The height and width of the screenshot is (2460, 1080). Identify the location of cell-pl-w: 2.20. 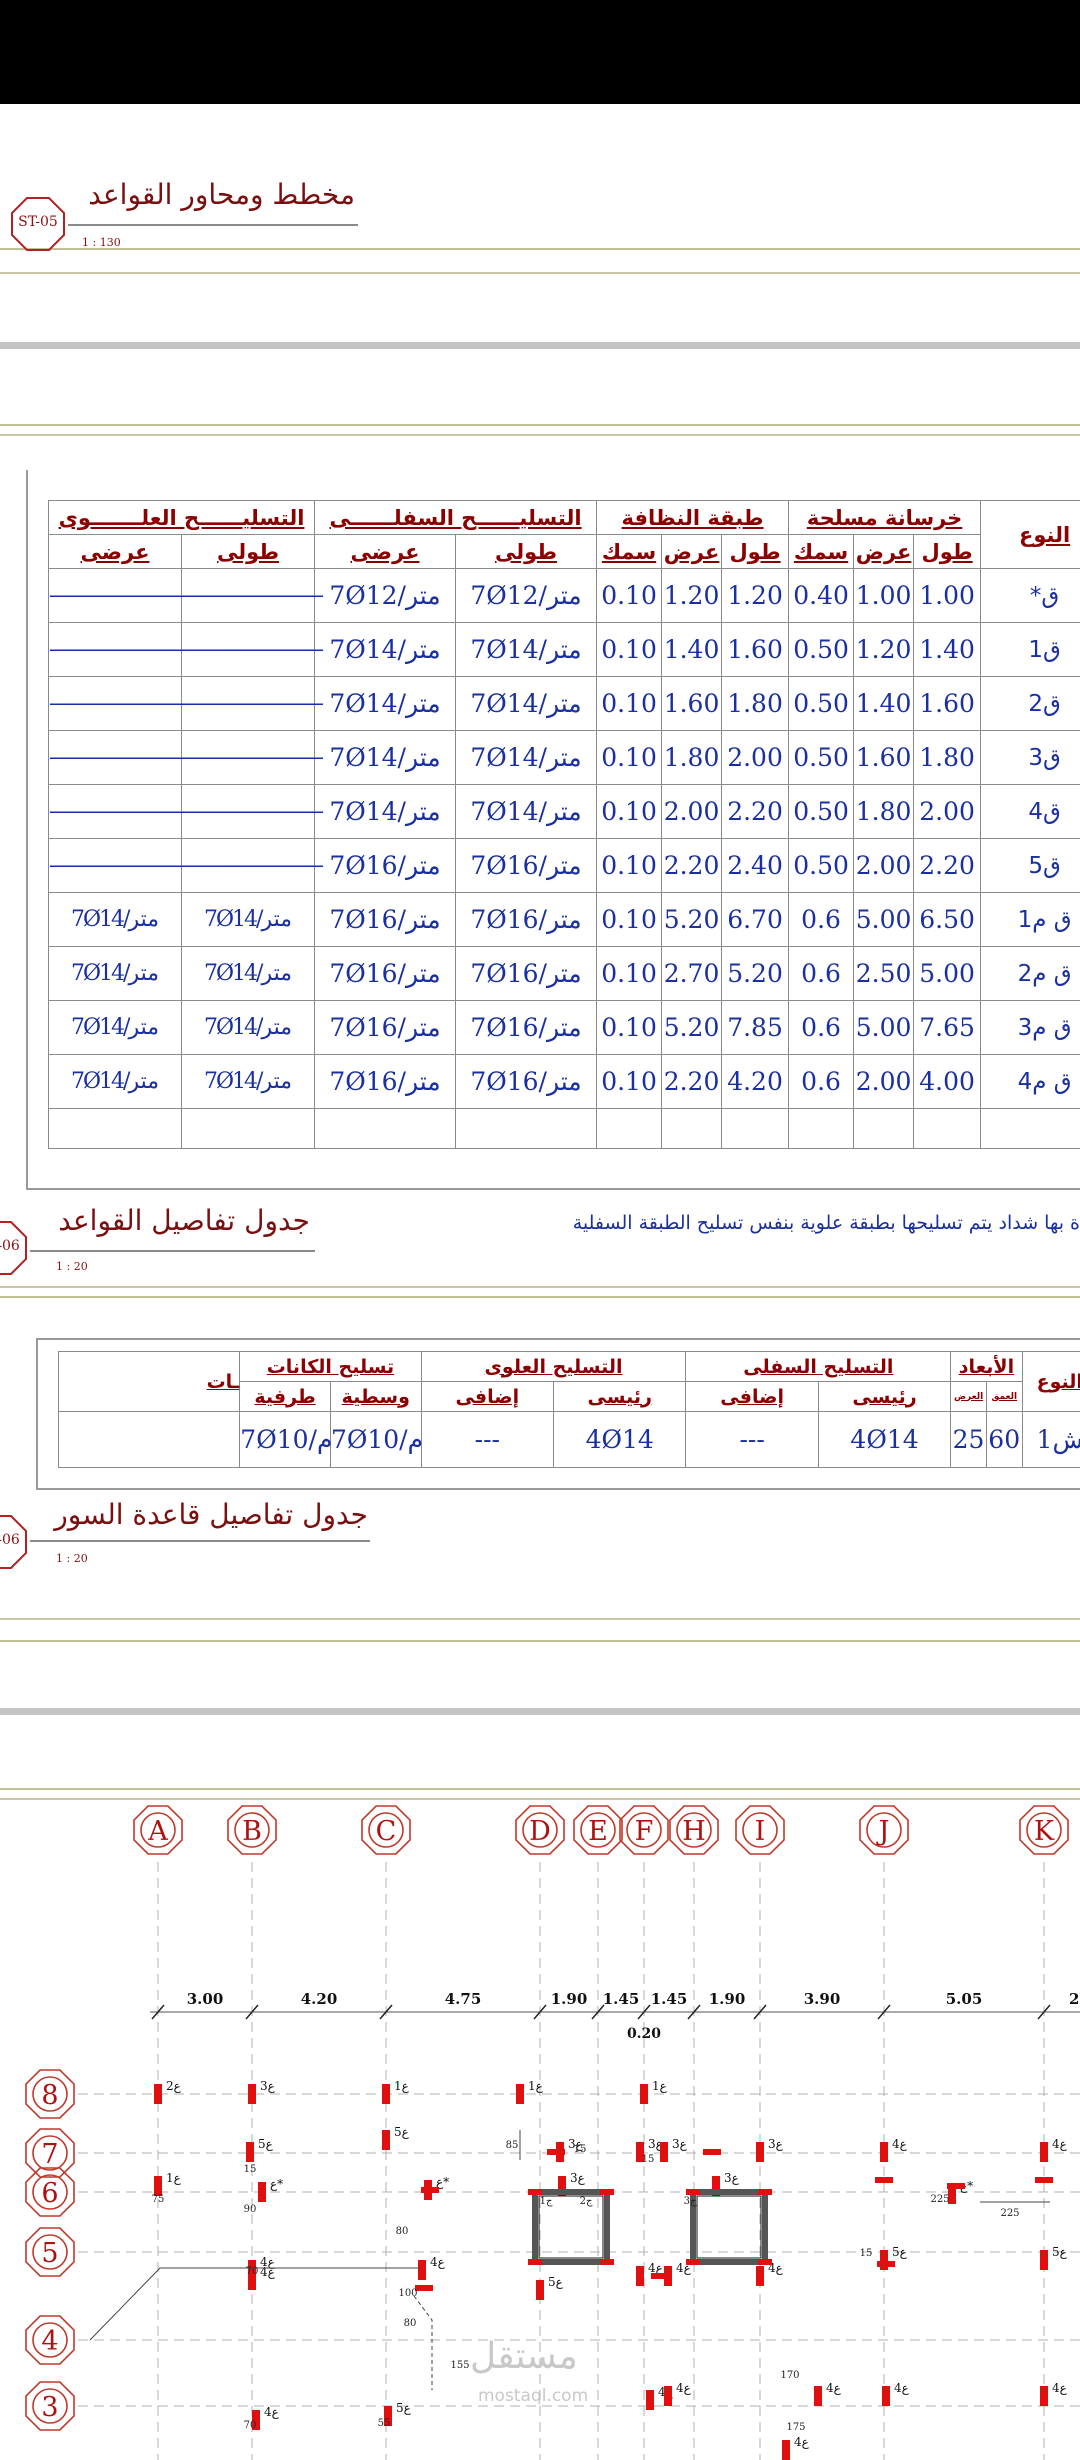
(692, 1081).